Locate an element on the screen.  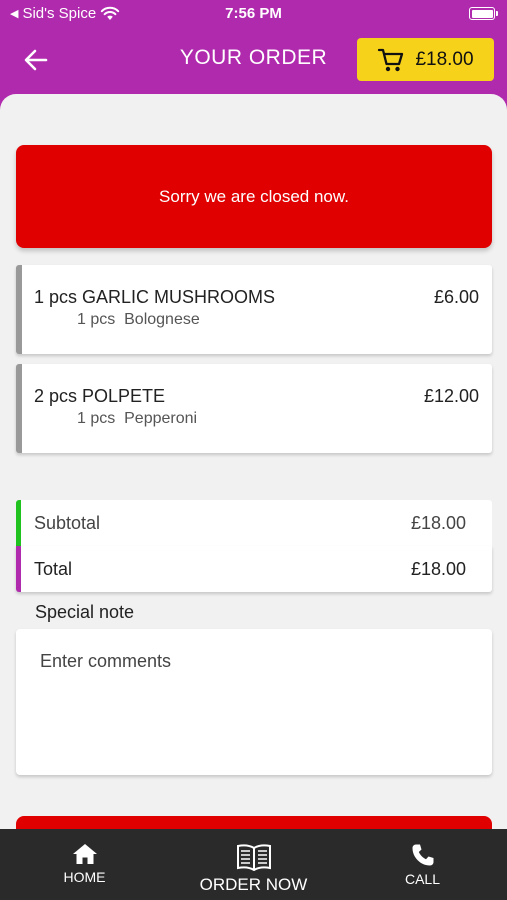
total-value: £18.00 is located at coordinates (438, 568).